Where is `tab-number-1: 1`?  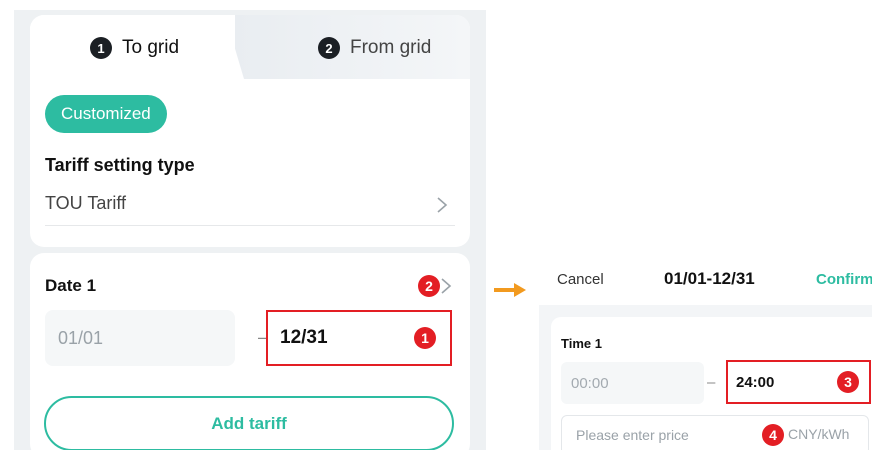 tab-number-1: 1 is located at coordinates (101, 48).